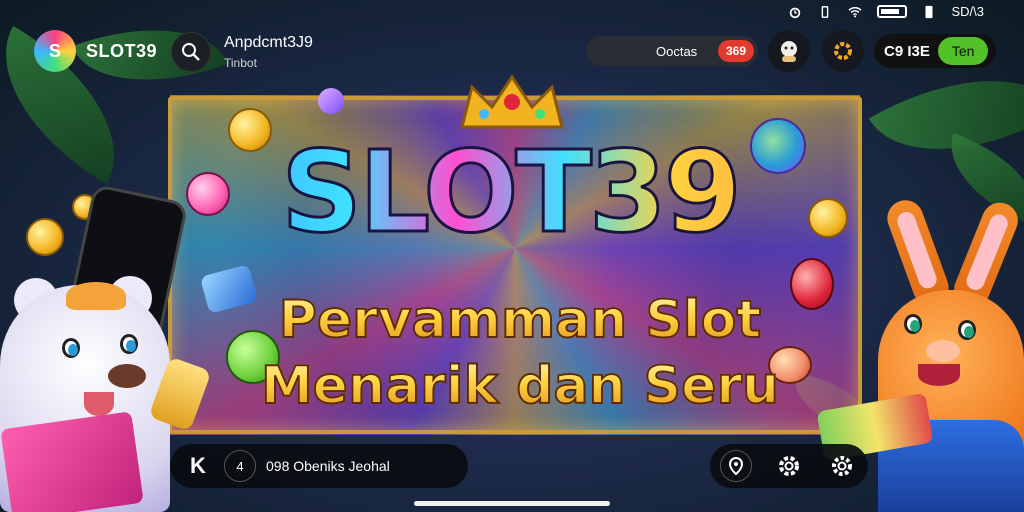 This screenshot has height=512, width=1024. Describe the element at coordinates (99, 404) in the screenshot. I see `bear-mouth` at that location.